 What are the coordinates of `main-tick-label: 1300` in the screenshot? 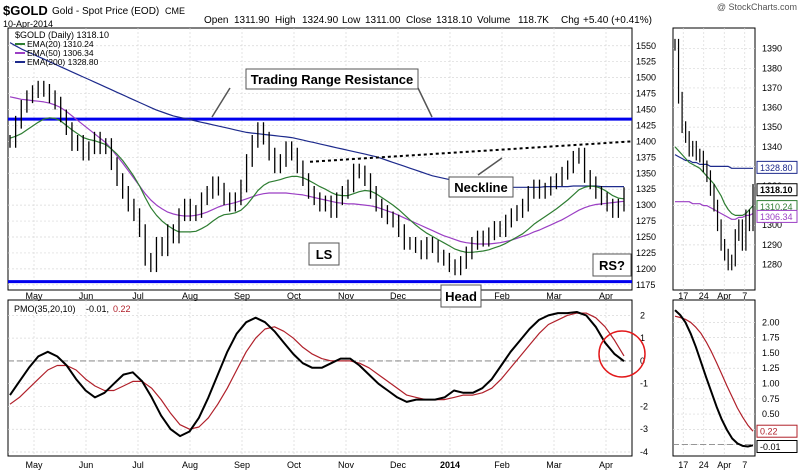 It's located at (646, 205).